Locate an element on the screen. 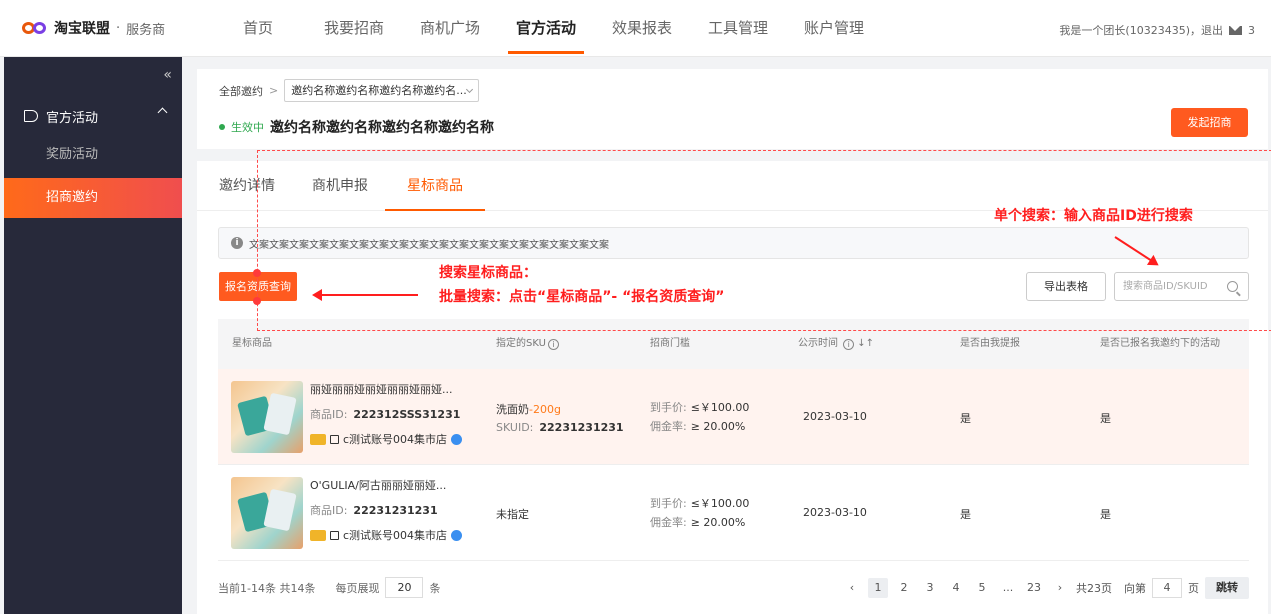 This screenshot has height=614, width=1271. sort-icon: ↓↑ is located at coordinates (865, 343).